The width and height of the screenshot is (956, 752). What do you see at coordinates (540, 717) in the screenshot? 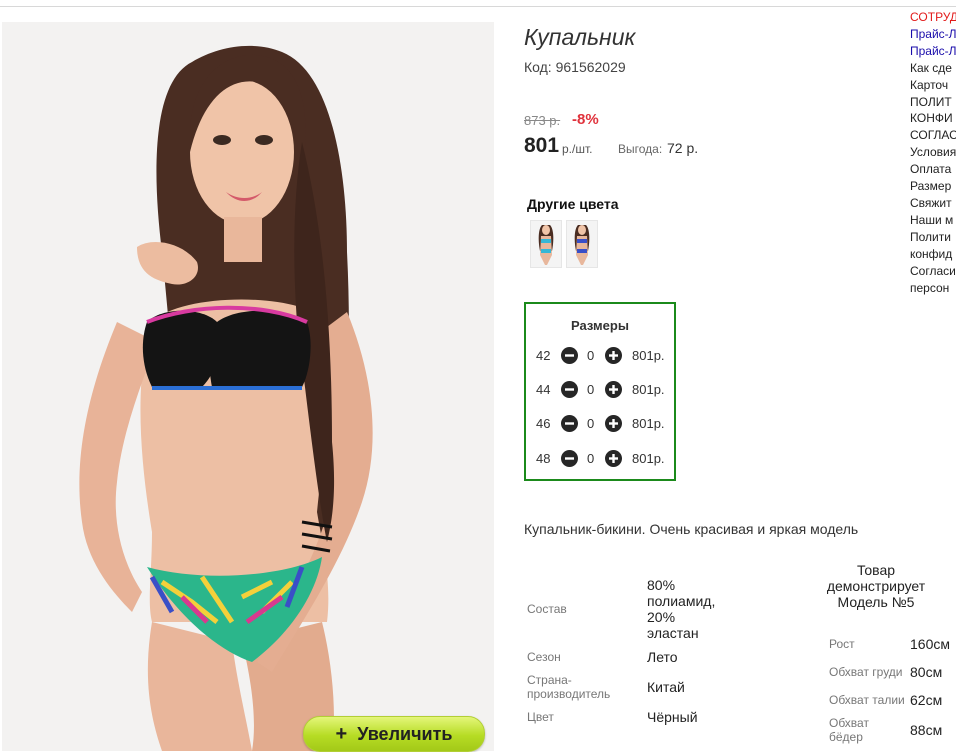
I see `spec-label-color: Цвет` at bounding box center [540, 717].